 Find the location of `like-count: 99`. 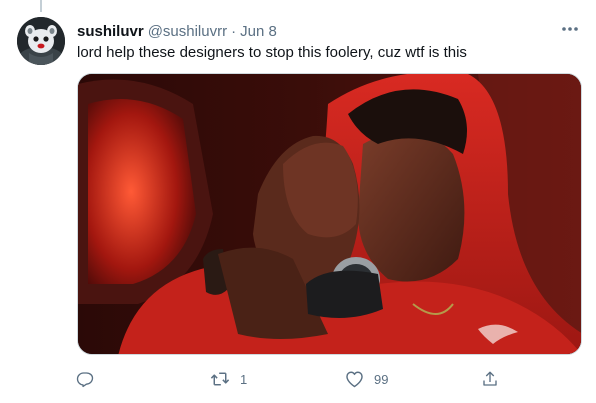

like-count: 99 is located at coordinates (381, 379).